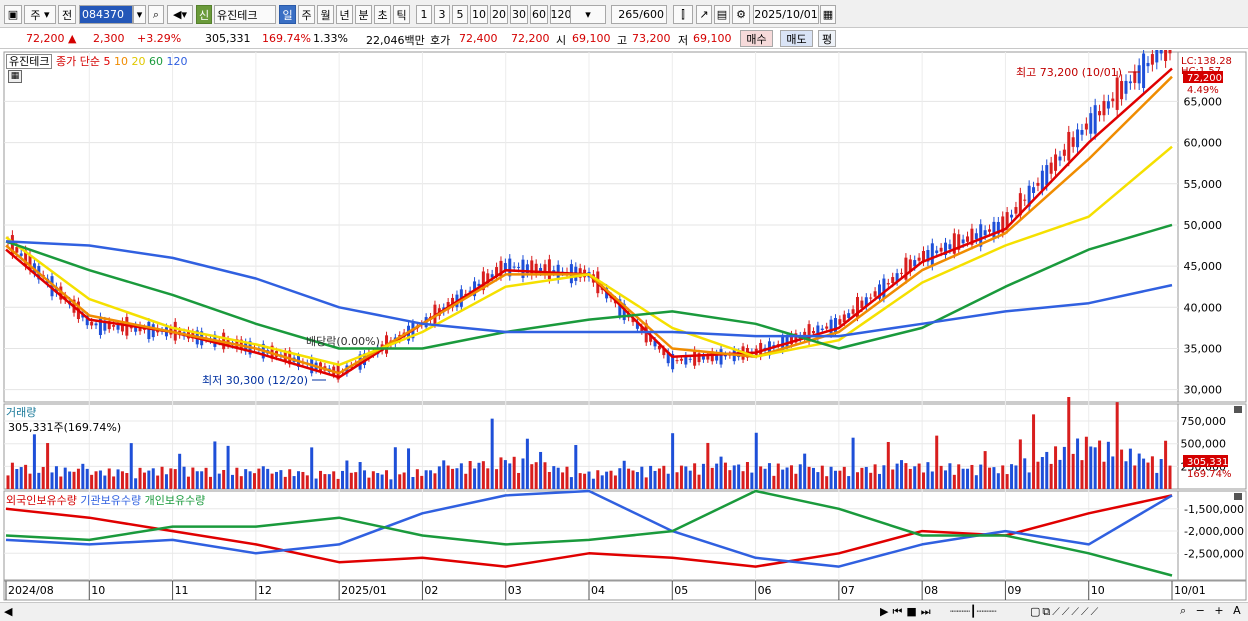  What do you see at coordinates (796, 38) in the screenshot?
I see `sell-button: 매도` at bounding box center [796, 38].